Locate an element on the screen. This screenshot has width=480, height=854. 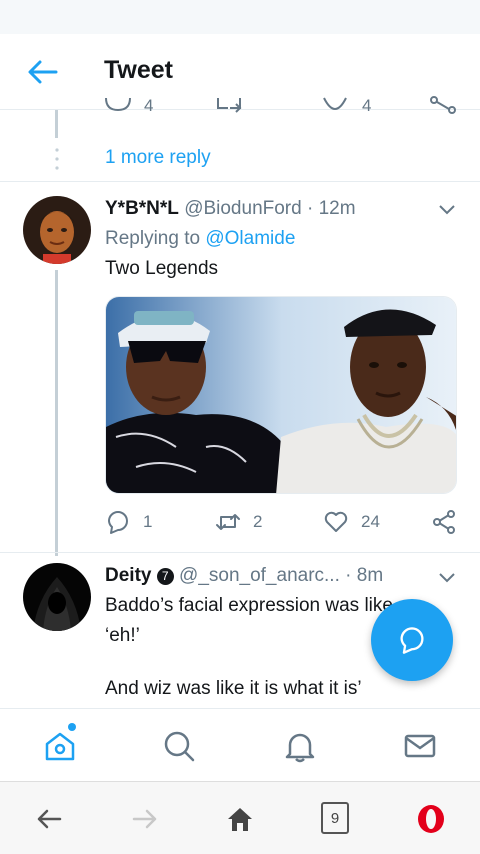
retweet-count: 2 is located at coordinates (258, 521).